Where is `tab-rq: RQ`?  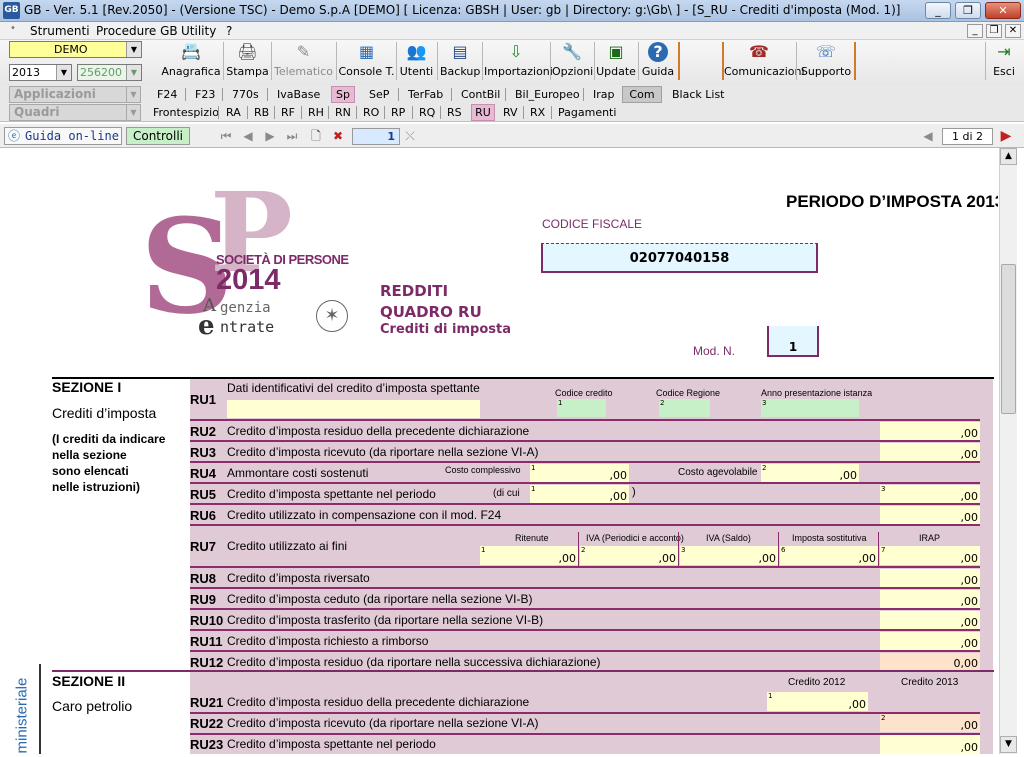 tab-rq: RQ is located at coordinates (427, 112).